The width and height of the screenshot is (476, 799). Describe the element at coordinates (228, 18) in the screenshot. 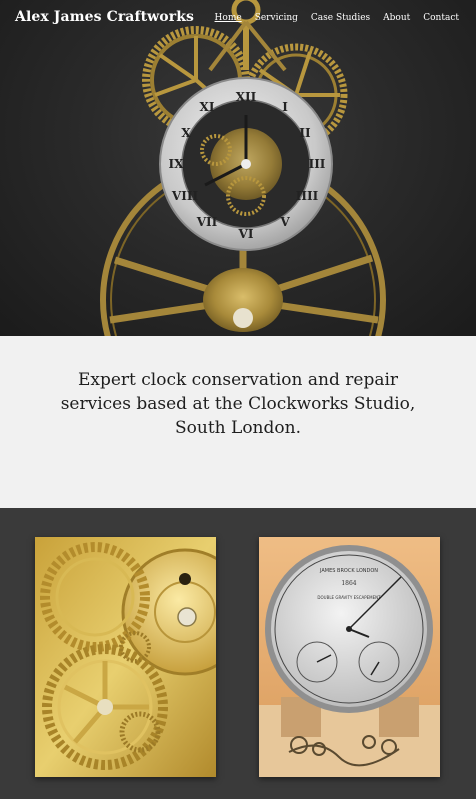

I see `nav-link-home: Home` at that location.